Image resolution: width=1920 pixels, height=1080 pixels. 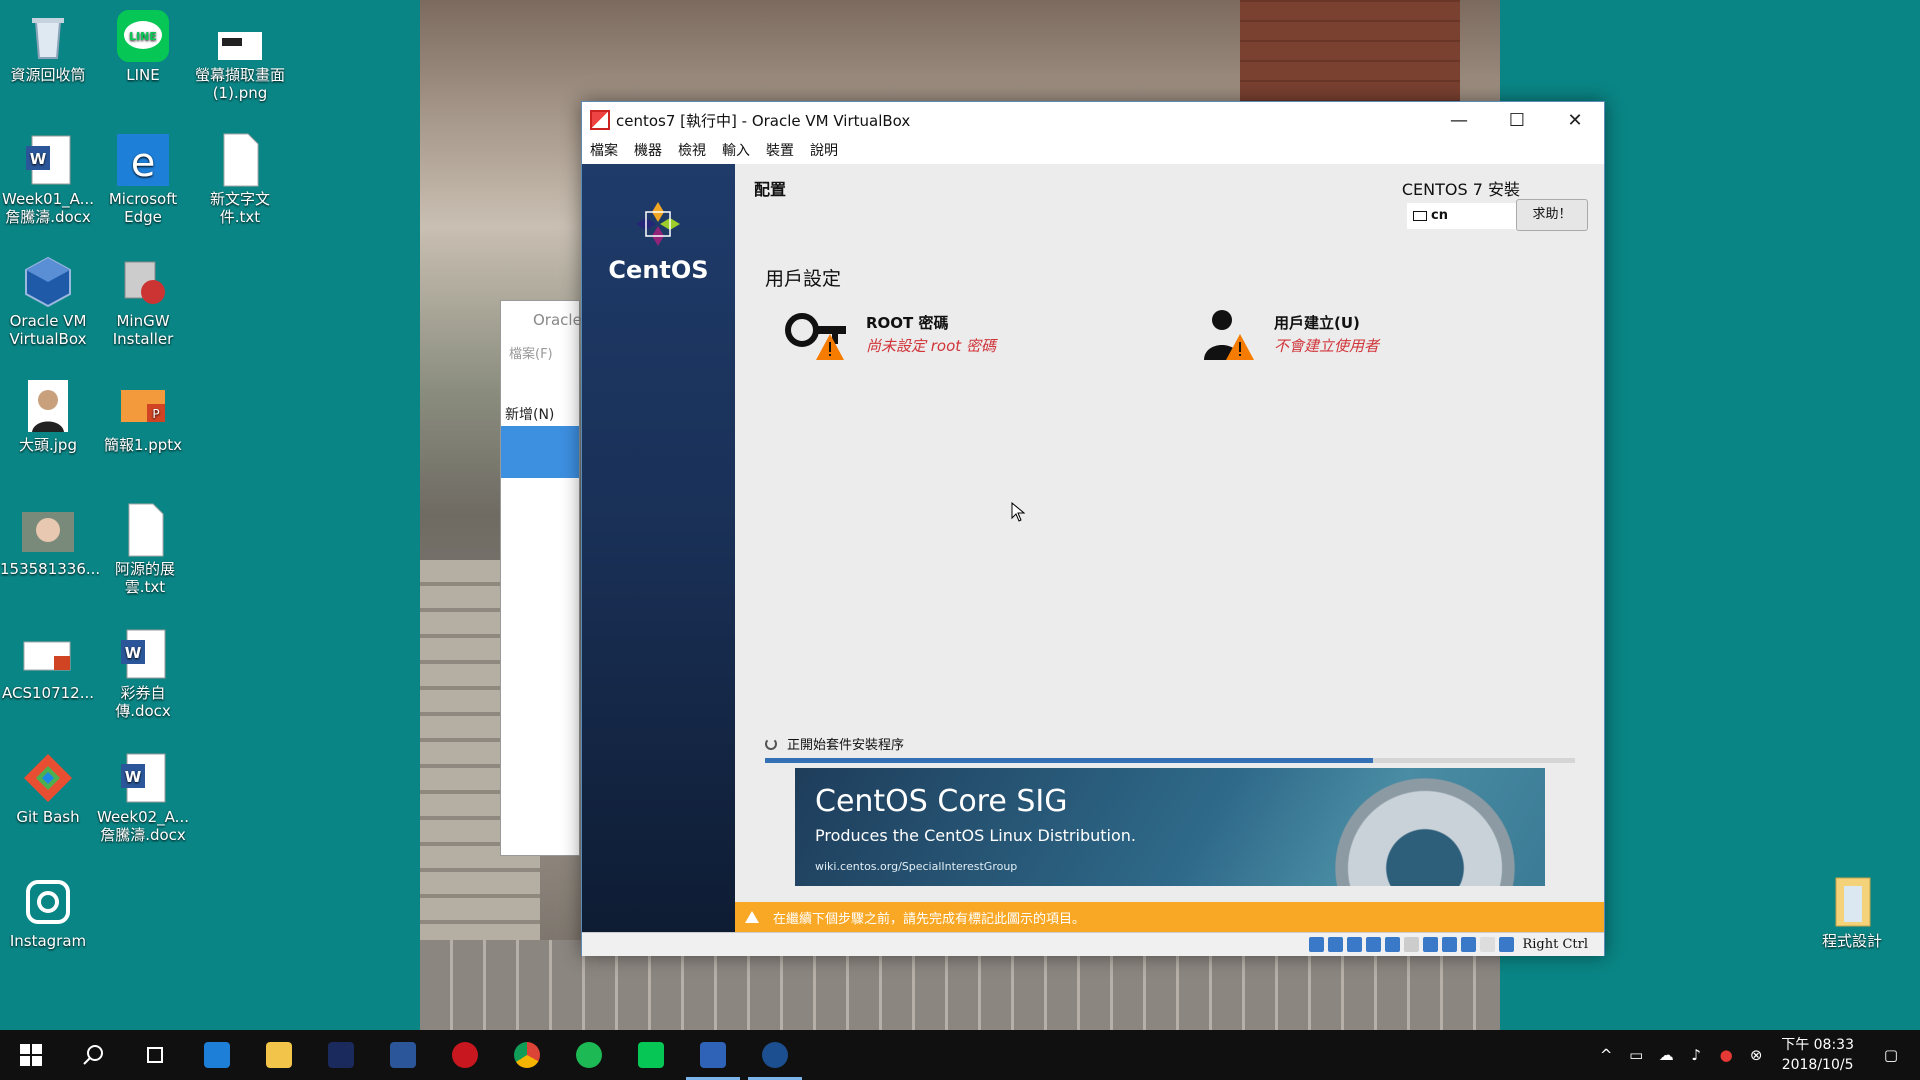 What do you see at coordinates (1756, 1055) in the screenshot?
I see `network-disconnected-icon: ⊗` at bounding box center [1756, 1055].